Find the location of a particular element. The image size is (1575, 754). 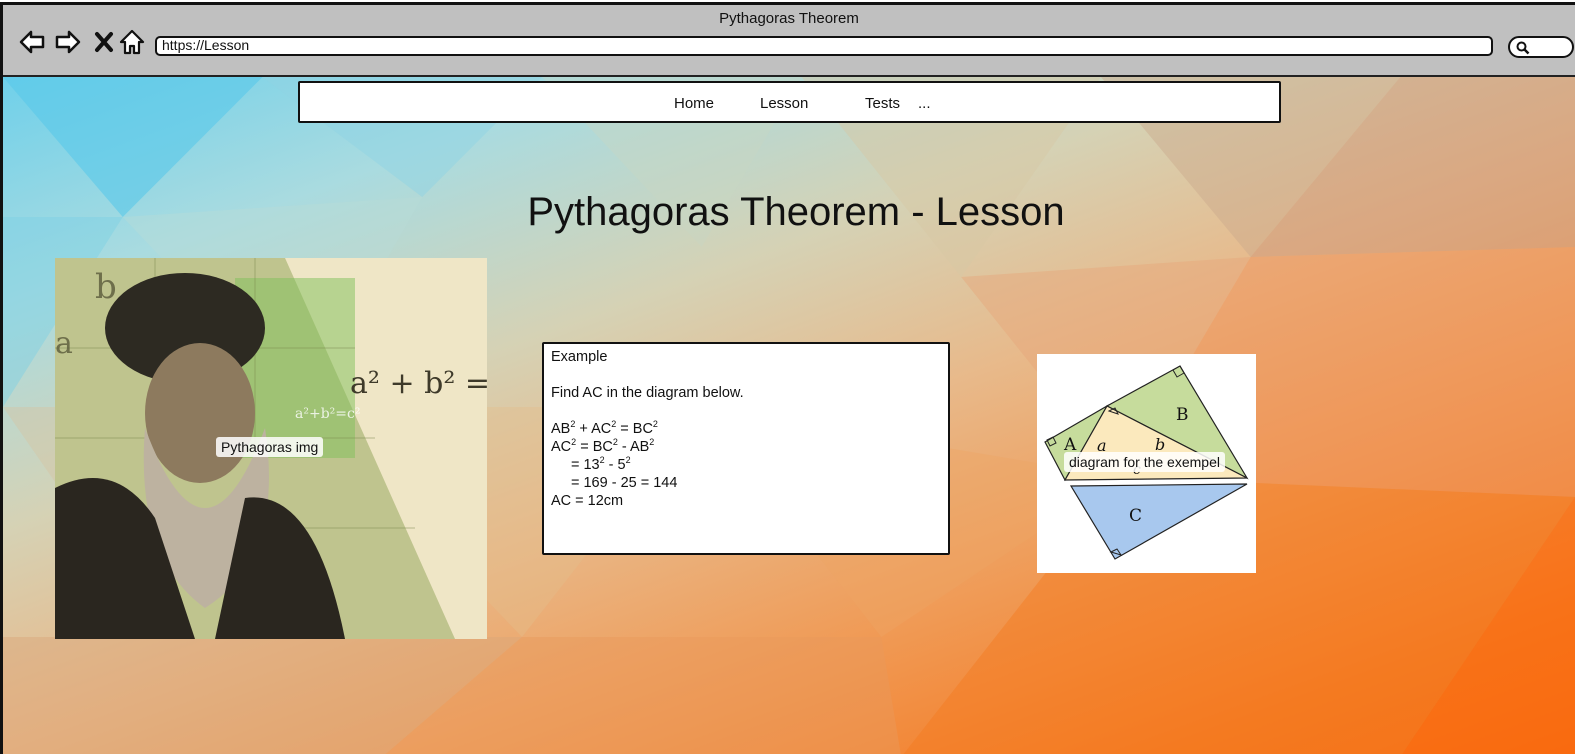

browser-chrome: Pythagoras Theorem https://Lesson is located at coordinates (789, 41).